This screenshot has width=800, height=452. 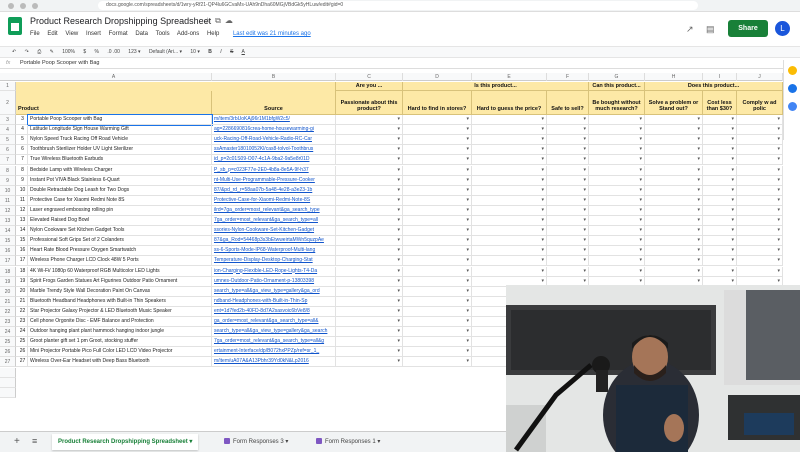 I want to click on tab-form-responses-3: Form Responses 3 ▾, so click(x=256, y=442).